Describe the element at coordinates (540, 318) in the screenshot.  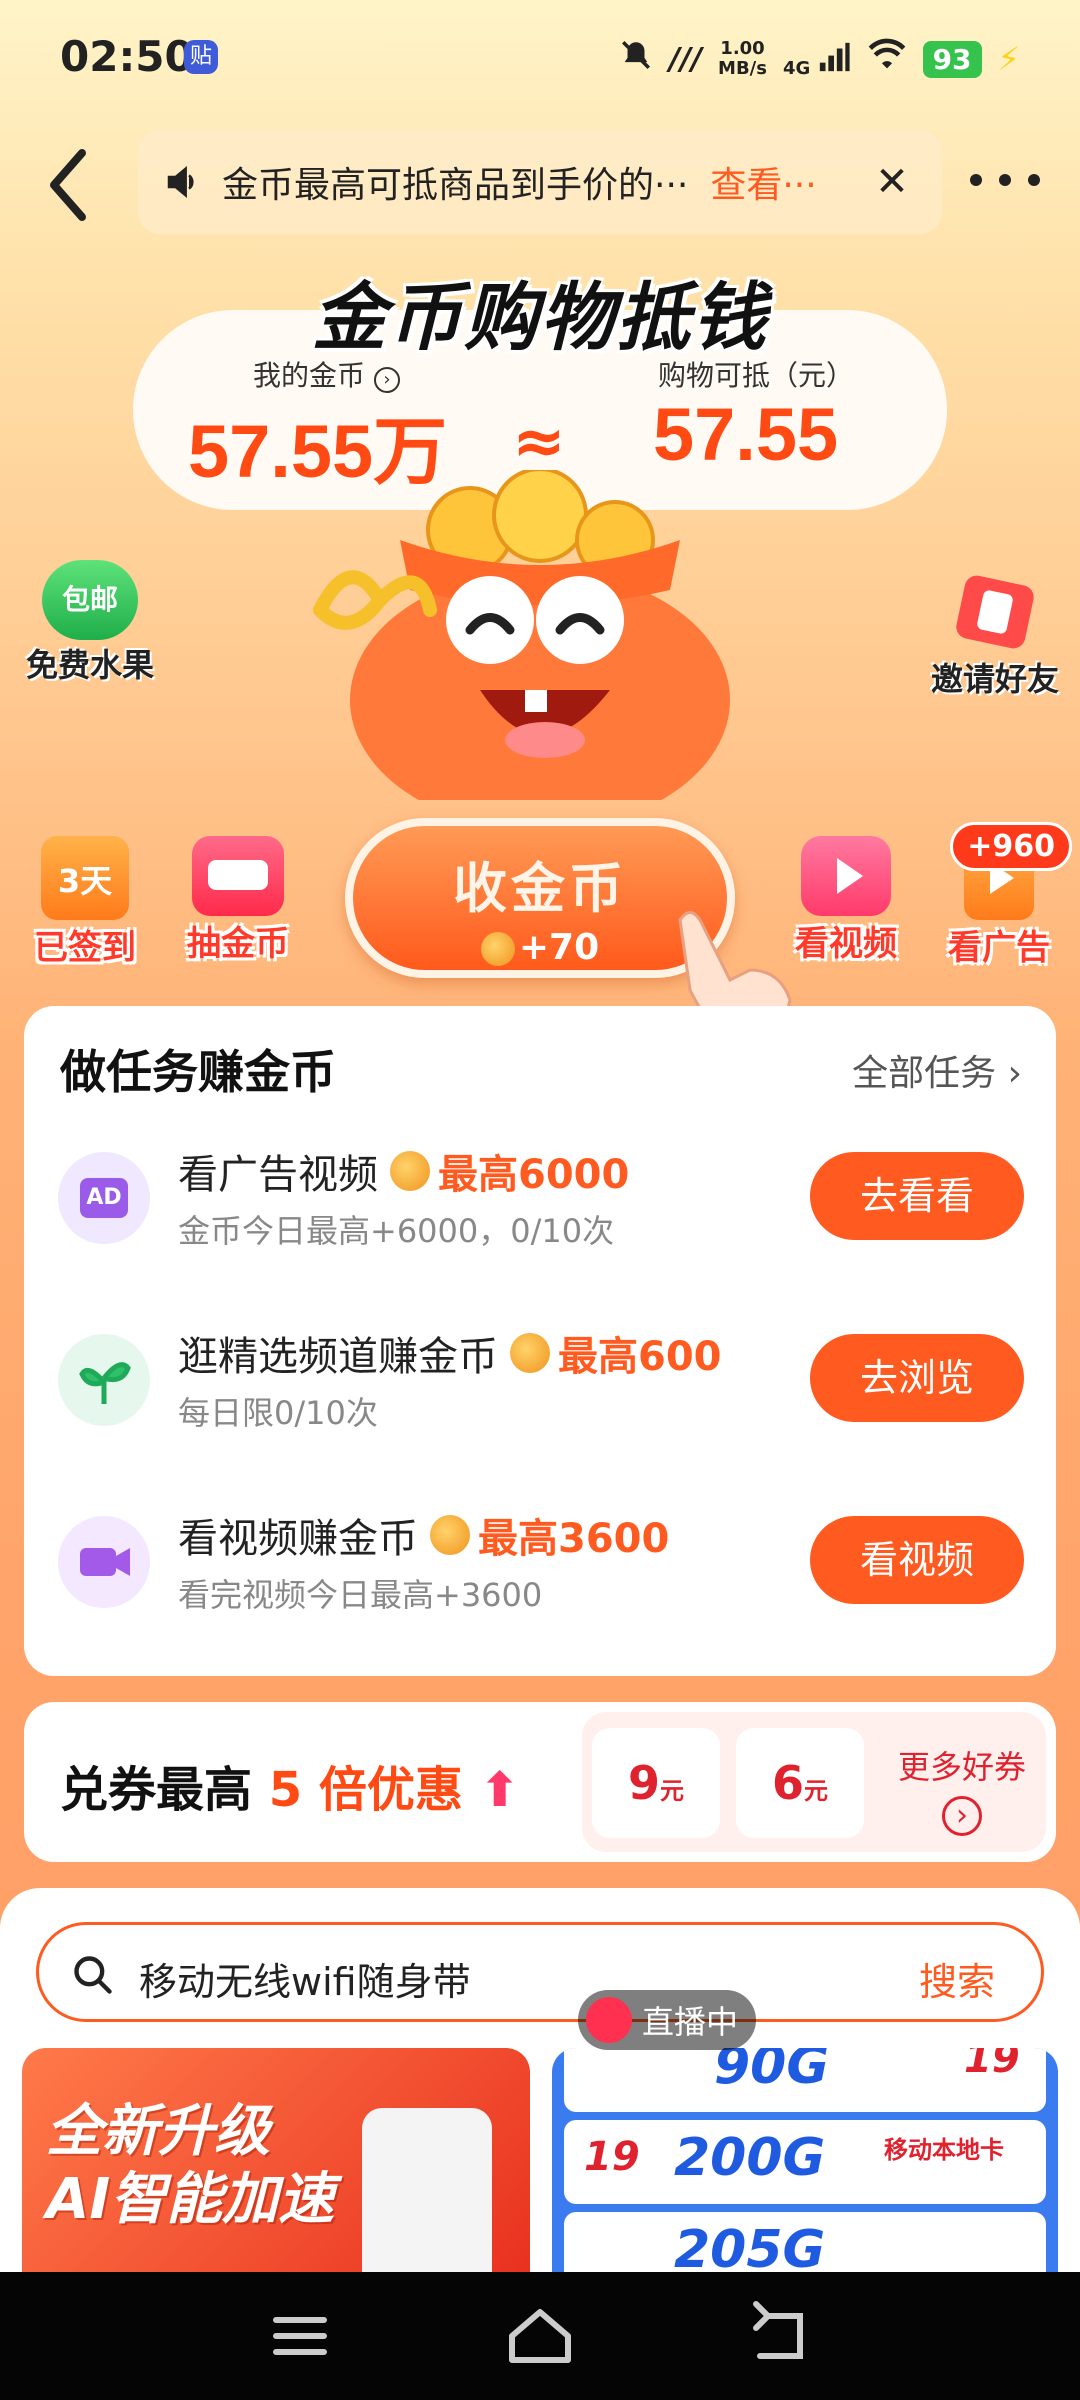
I see `hero-title: 金币购物抵钱` at that location.